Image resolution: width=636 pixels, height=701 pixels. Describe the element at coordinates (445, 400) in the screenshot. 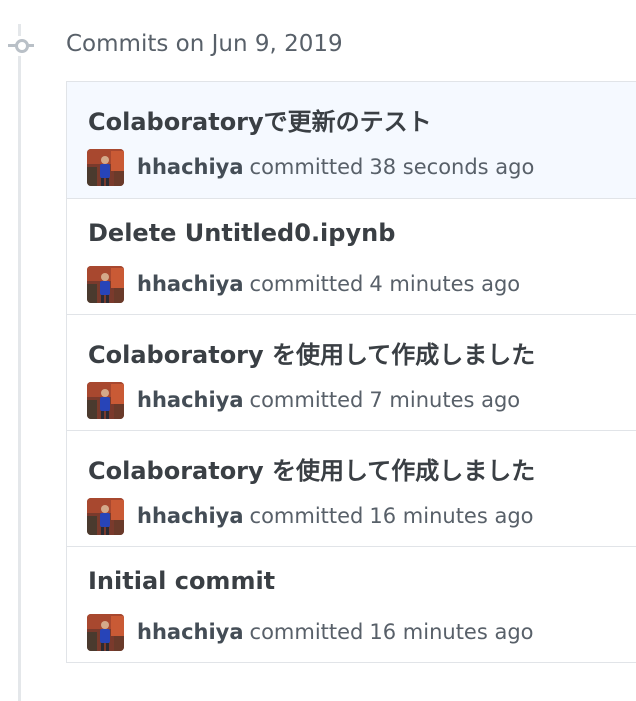

I see `commit-time: 7 minutes ago` at that location.